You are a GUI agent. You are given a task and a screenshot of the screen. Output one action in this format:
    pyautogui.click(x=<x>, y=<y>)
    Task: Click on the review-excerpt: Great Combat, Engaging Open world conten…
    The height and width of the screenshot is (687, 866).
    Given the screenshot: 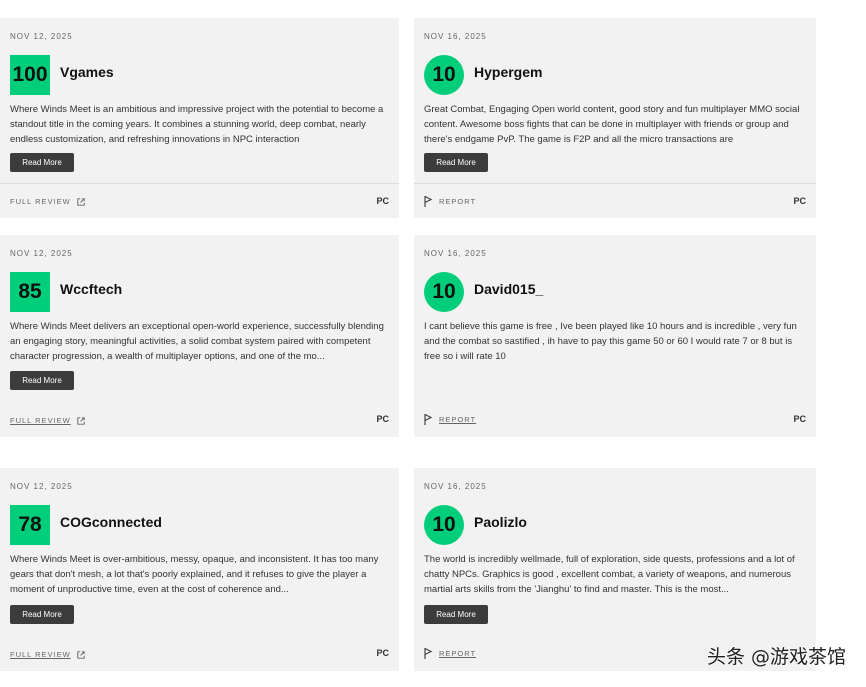 What is the action you would take?
    pyautogui.click(x=612, y=124)
    